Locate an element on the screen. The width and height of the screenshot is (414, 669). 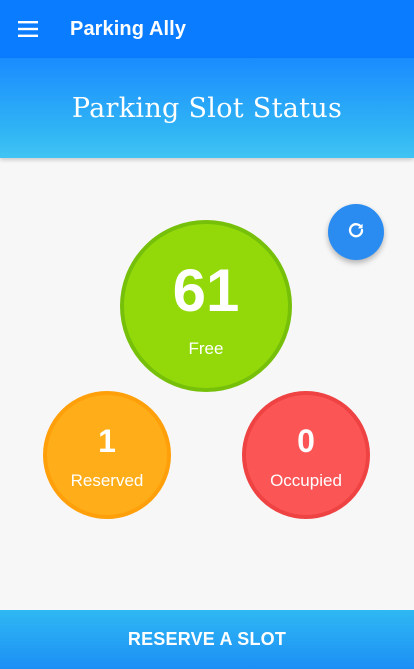
free-label: Free is located at coordinates (206, 348).